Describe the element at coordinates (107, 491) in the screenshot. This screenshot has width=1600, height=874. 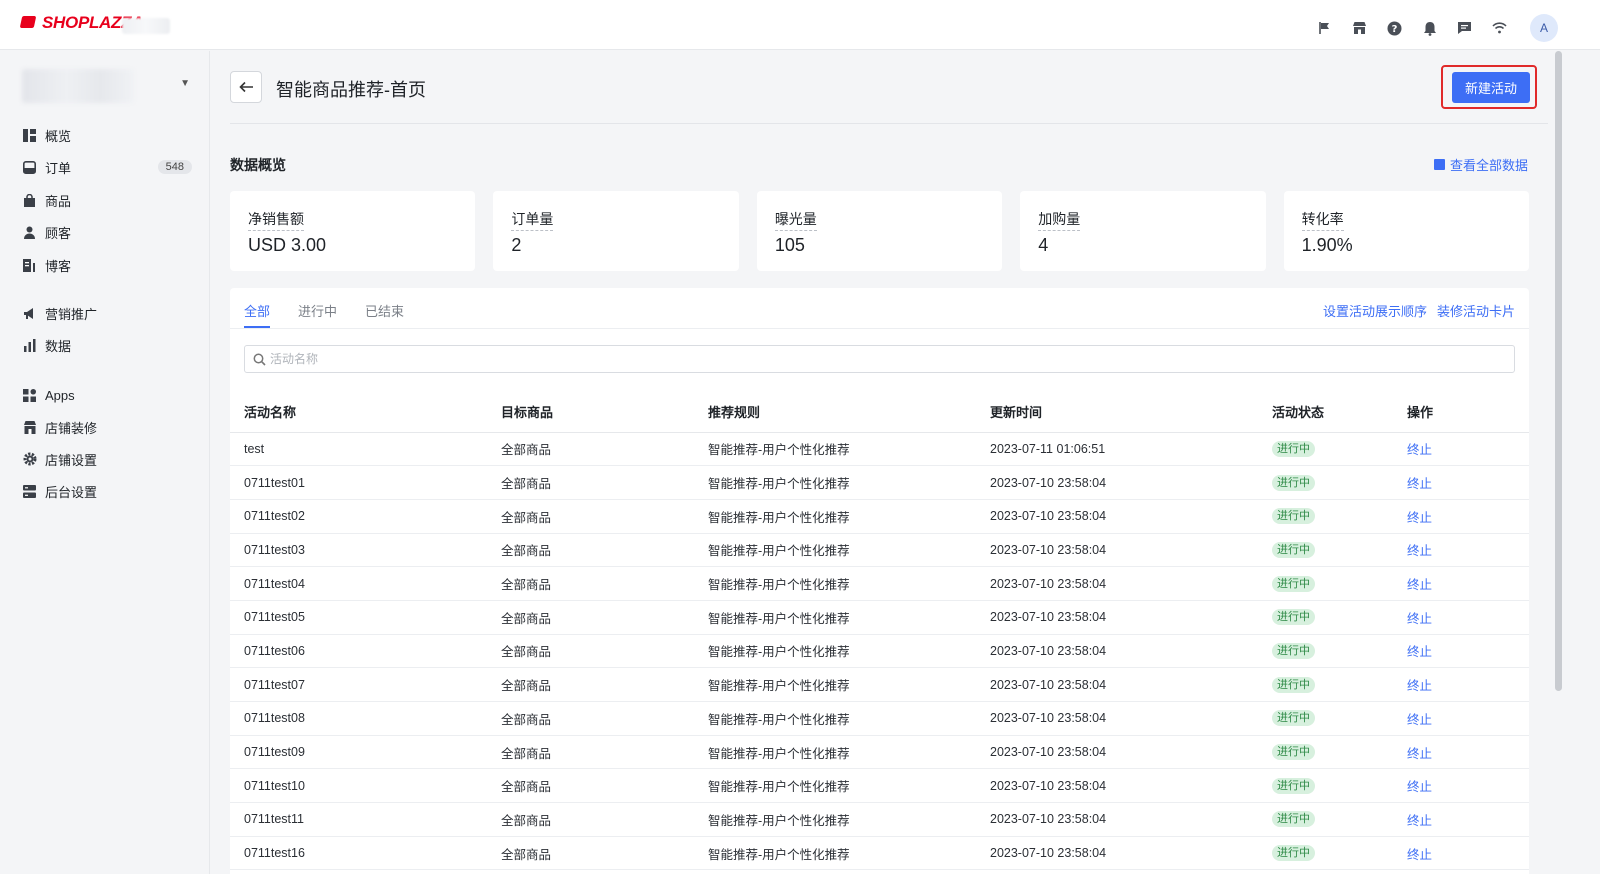
I see `sidebar-item-admin-settings: 后台设置` at that location.